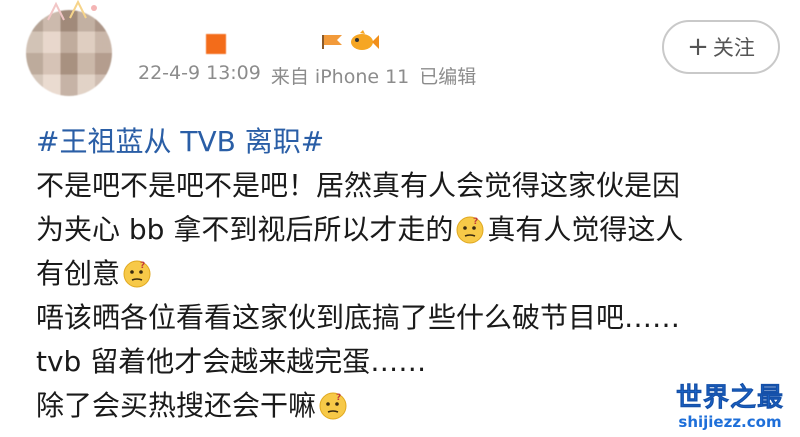 The width and height of the screenshot is (800, 437). What do you see at coordinates (332, 42) in the screenshot?
I see `flag-badge-icon` at bounding box center [332, 42].